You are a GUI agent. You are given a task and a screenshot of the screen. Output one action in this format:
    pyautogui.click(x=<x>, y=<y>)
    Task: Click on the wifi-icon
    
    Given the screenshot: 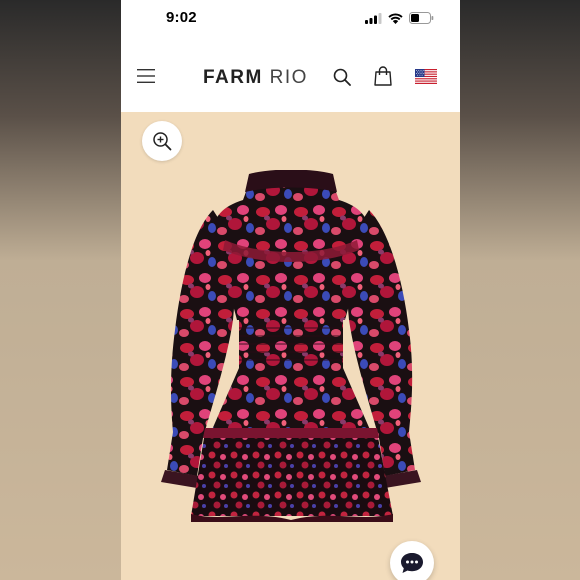 What is the action you would take?
    pyautogui.click(x=395, y=18)
    